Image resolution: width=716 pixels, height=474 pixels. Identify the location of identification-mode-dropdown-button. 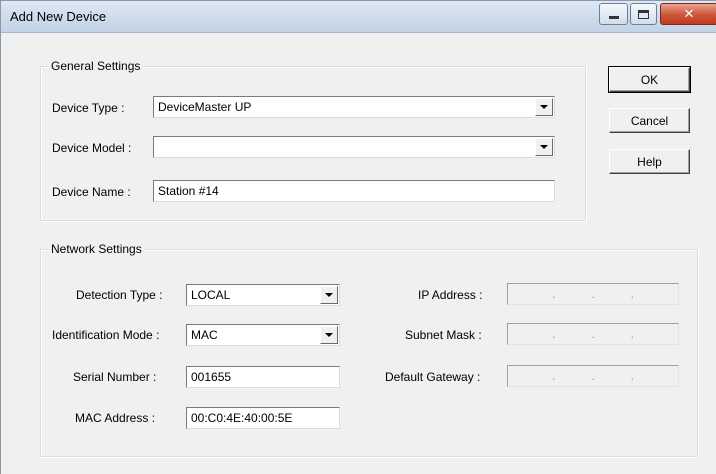
(329, 335).